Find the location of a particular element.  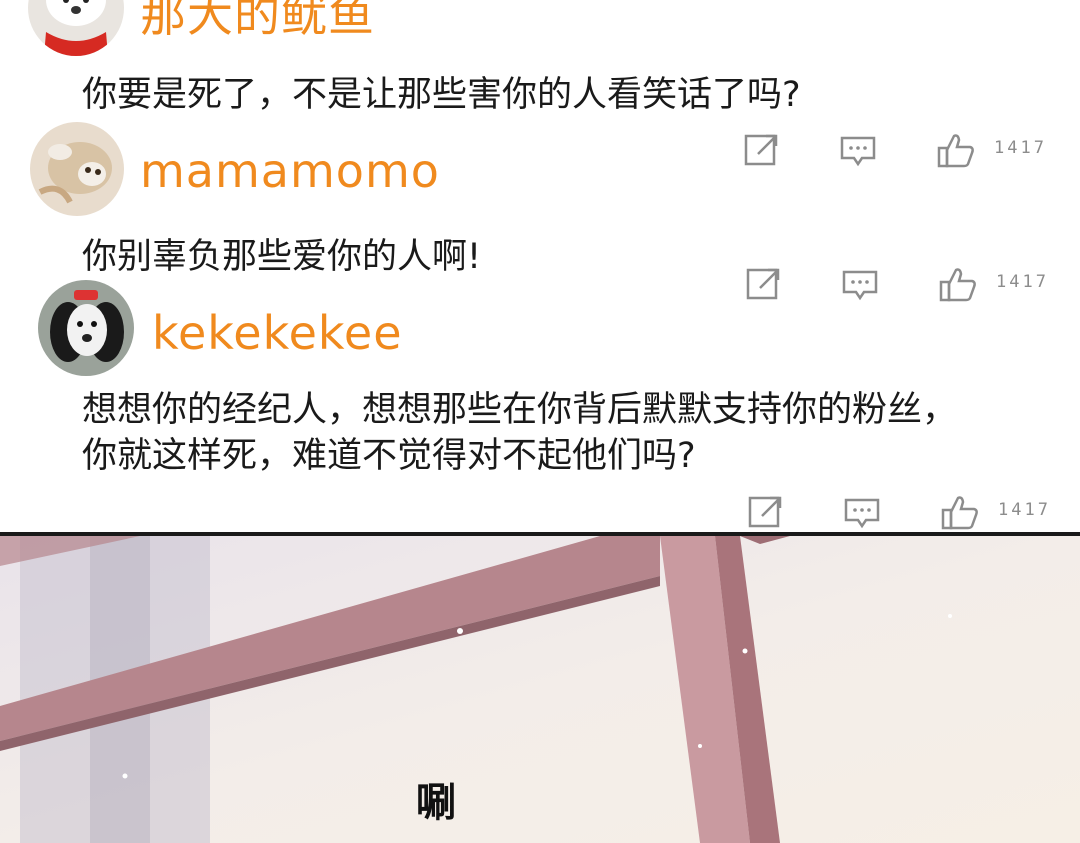

username: mamamomo is located at coordinates (290, 171).